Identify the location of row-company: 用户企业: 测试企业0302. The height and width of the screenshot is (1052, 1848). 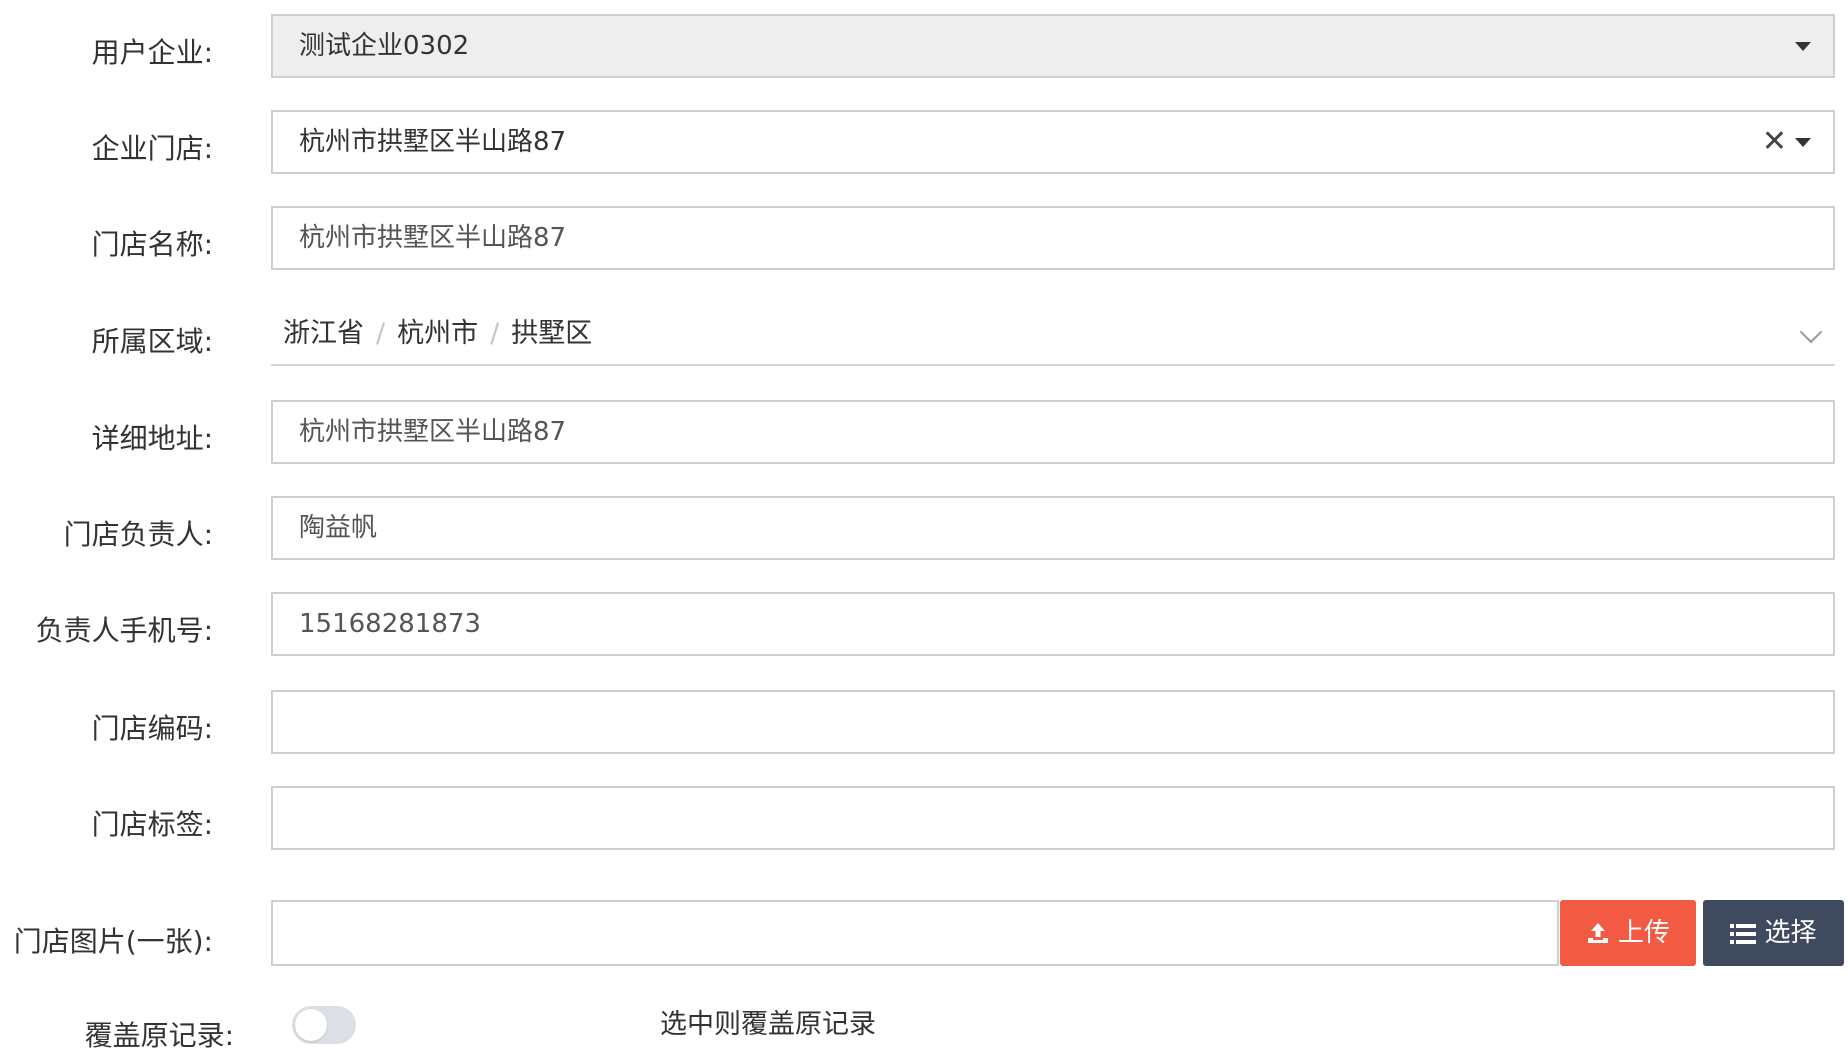
(924, 47).